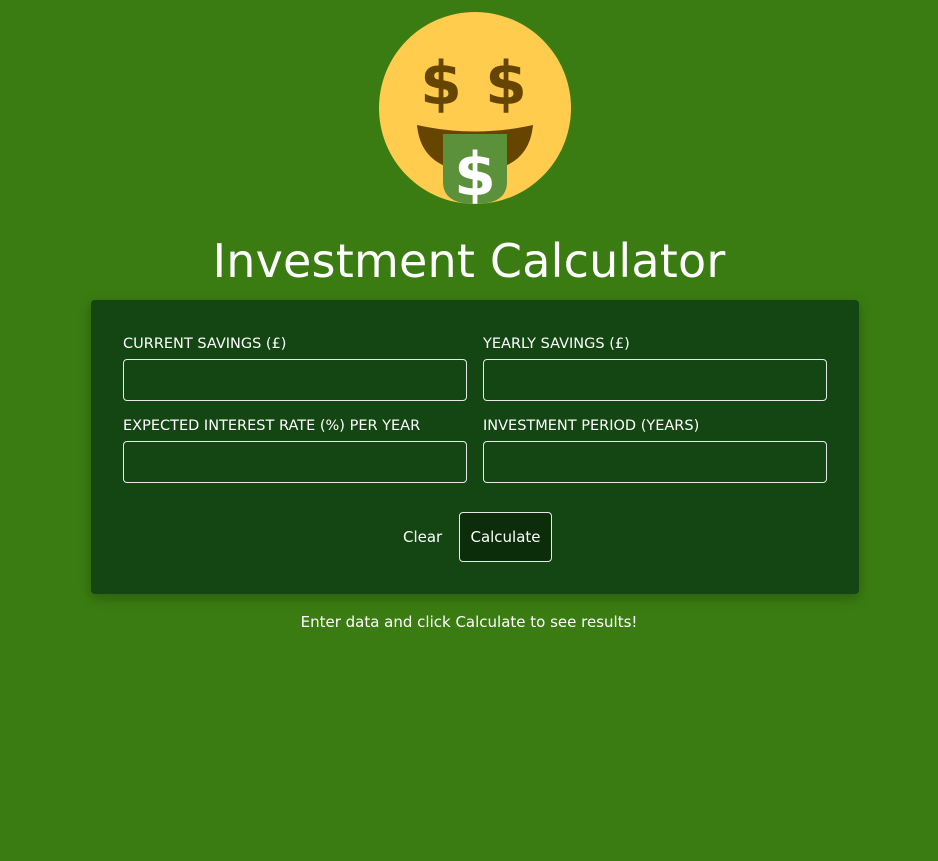 This screenshot has width=938, height=861. Describe the element at coordinates (655, 462) in the screenshot. I see `investment-period-input` at that location.